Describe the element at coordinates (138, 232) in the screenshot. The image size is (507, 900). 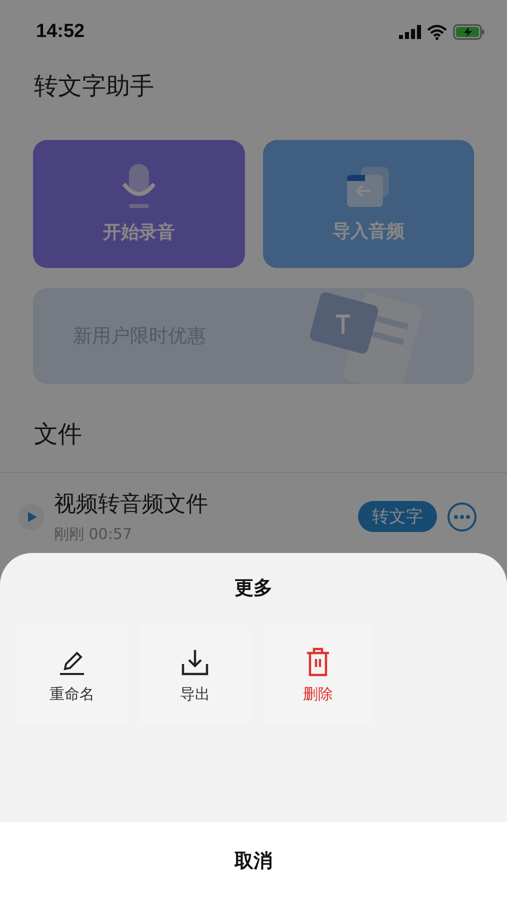
I see `card-label: 开始录音` at that location.